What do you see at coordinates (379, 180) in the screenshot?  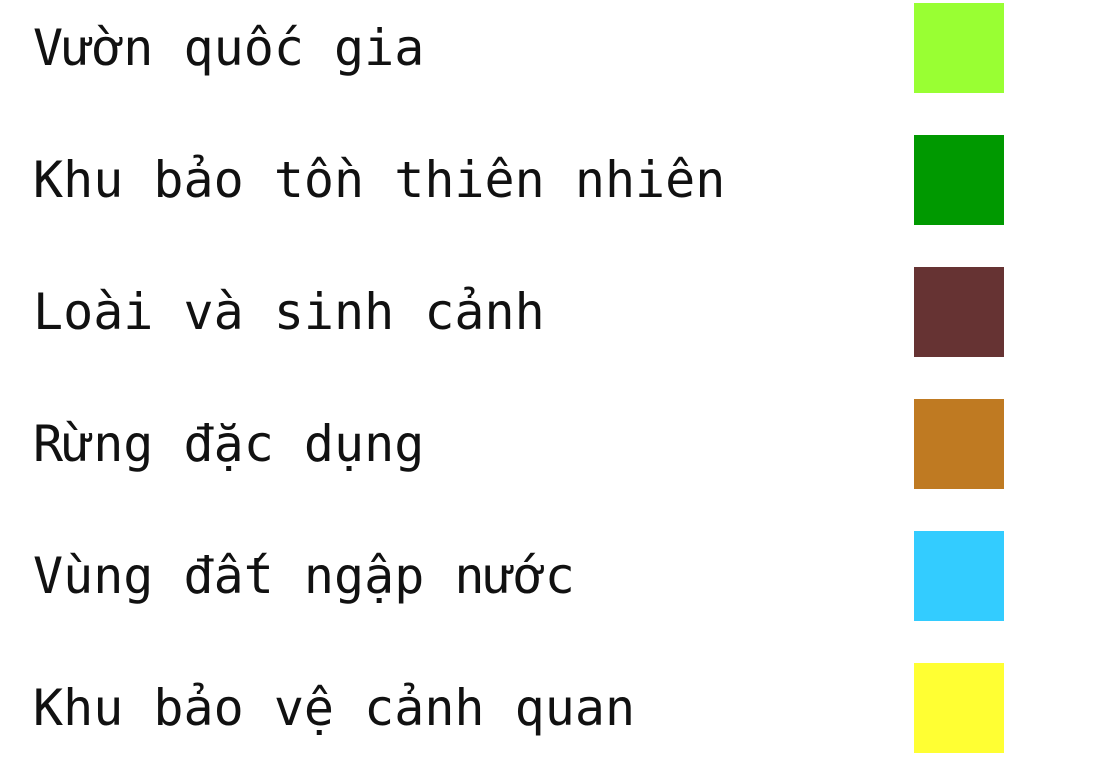 I see `legend-label: Khu bảo tồn thiên nhiên` at bounding box center [379, 180].